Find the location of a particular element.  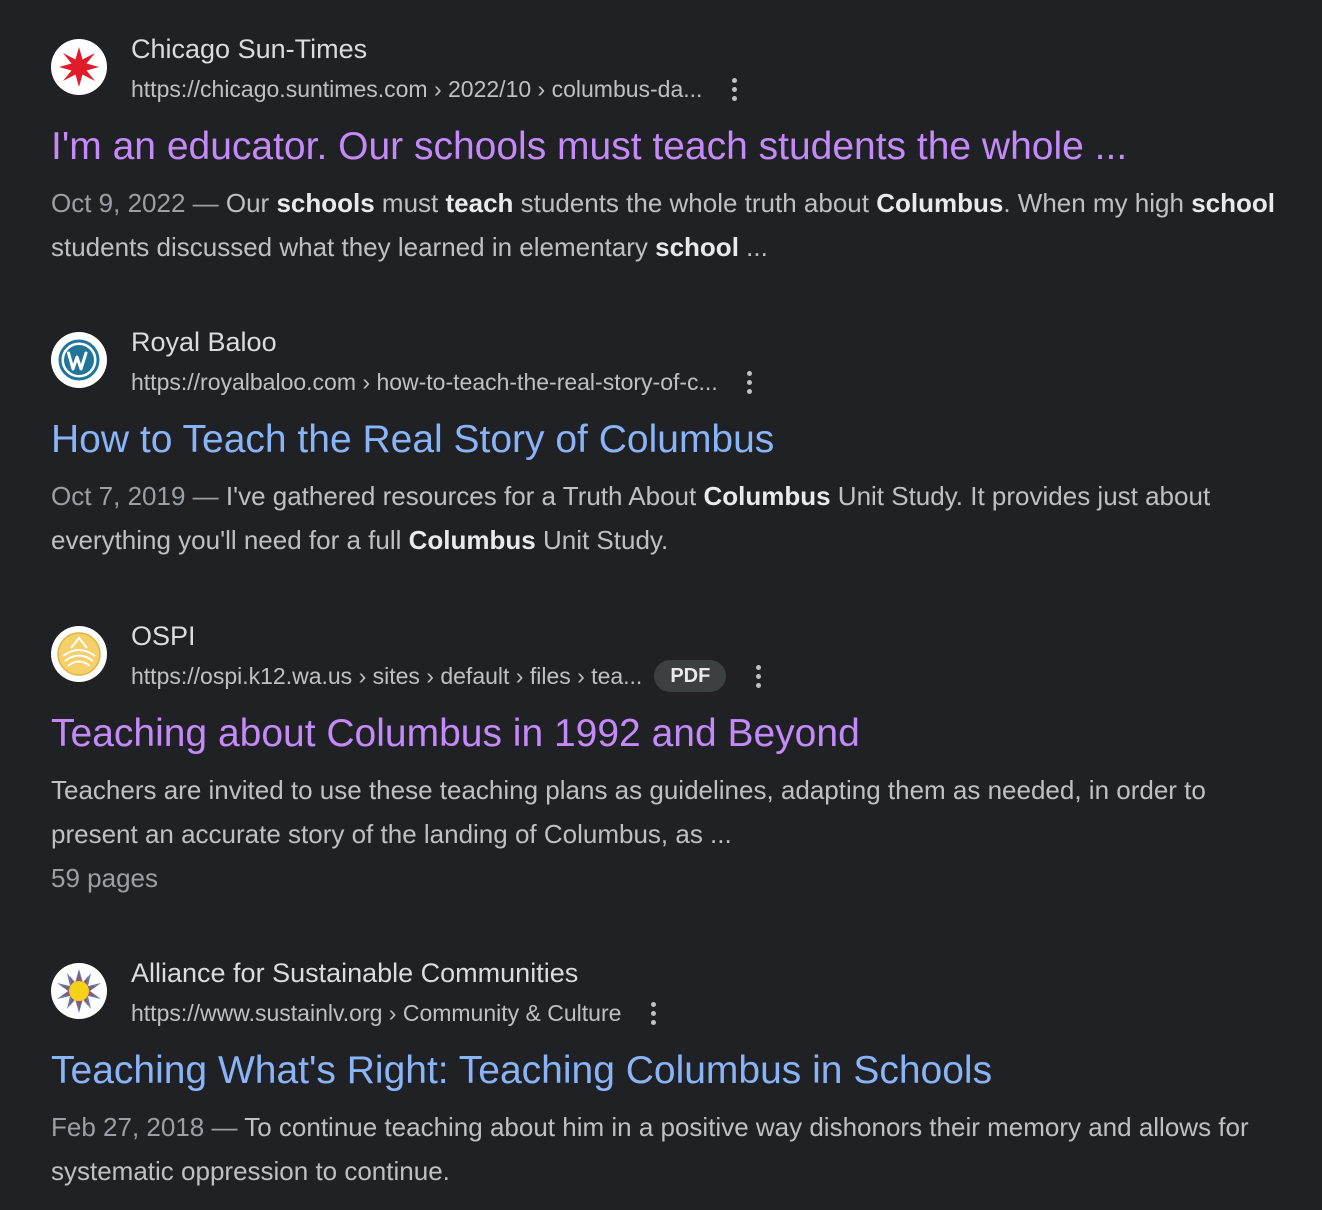

site-name: Royal Baloo is located at coordinates (204, 342).